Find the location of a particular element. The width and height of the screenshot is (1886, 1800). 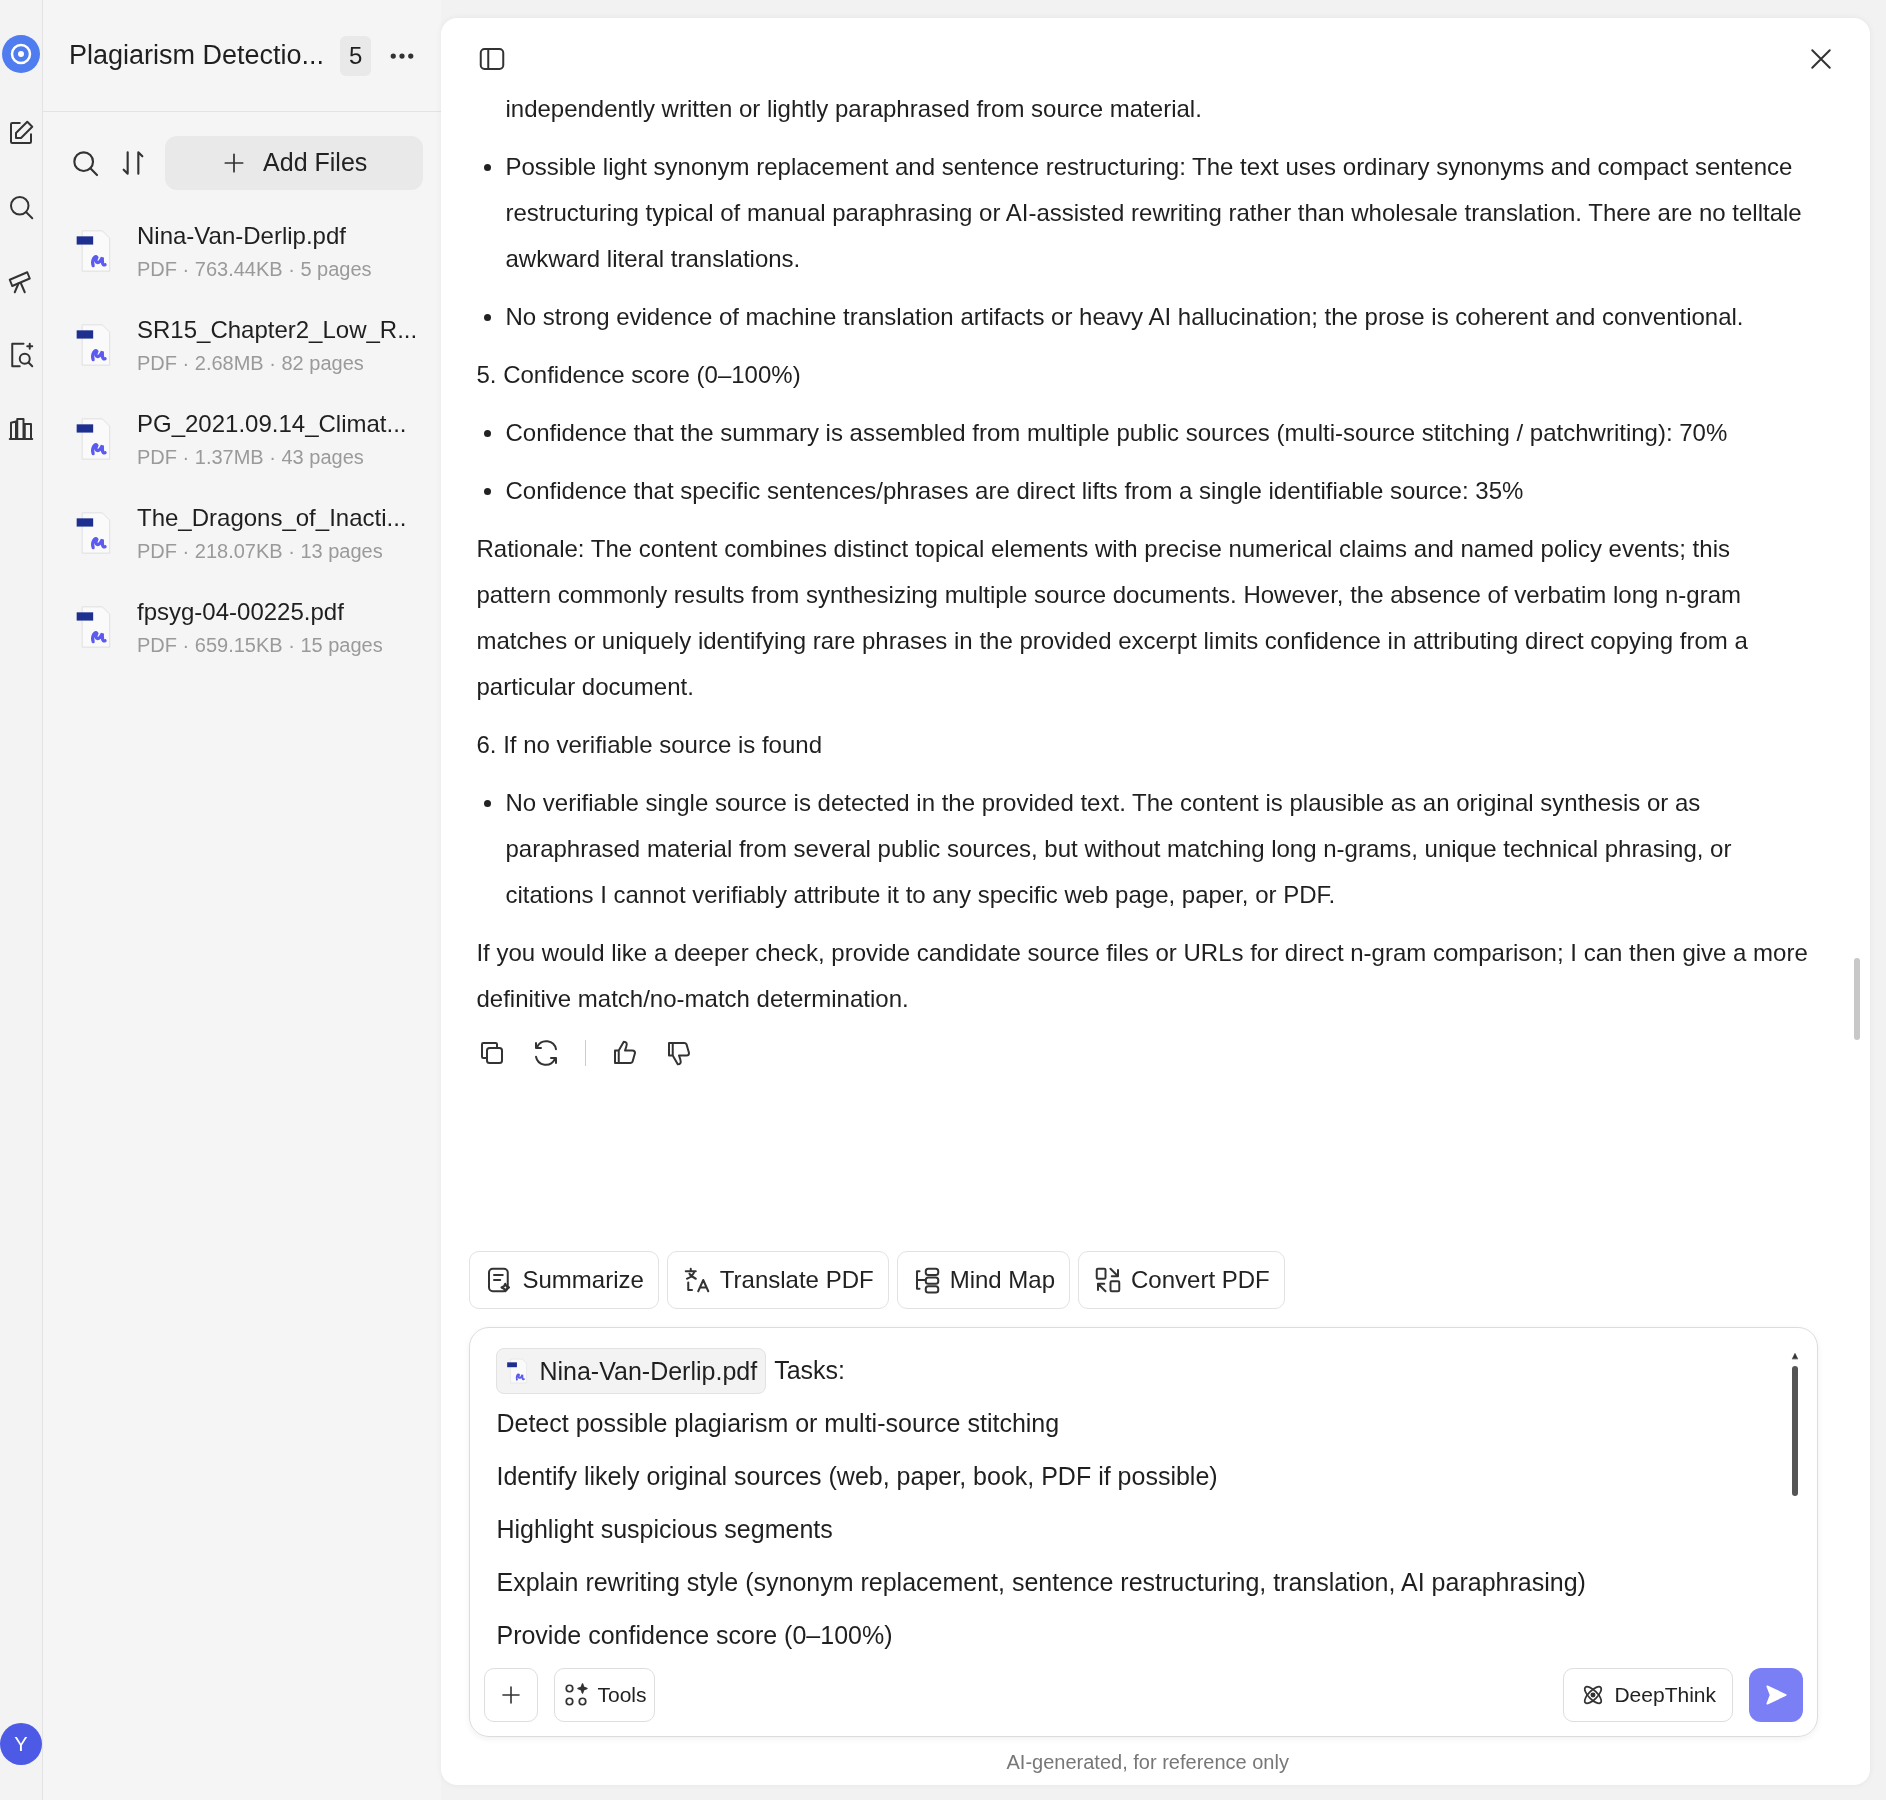

file-count: 5 is located at coordinates (356, 55).